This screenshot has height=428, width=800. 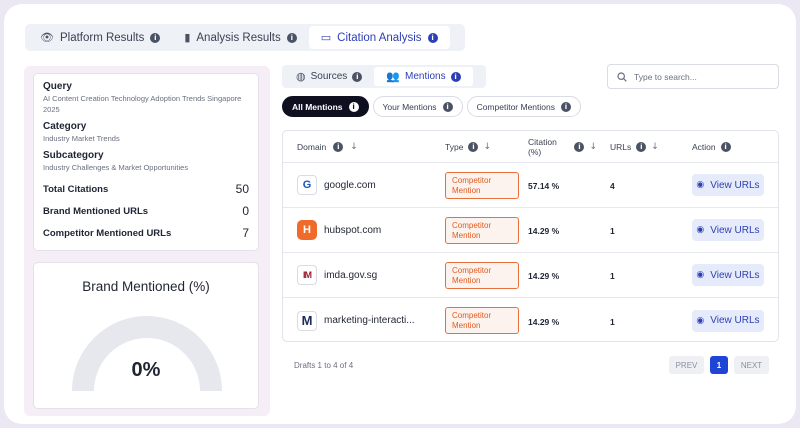 What do you see at coordinates (556, 147) in the screenshot?
I see `column-header-citation: Citation (%) i ↓` at bounding box center [556, 147].